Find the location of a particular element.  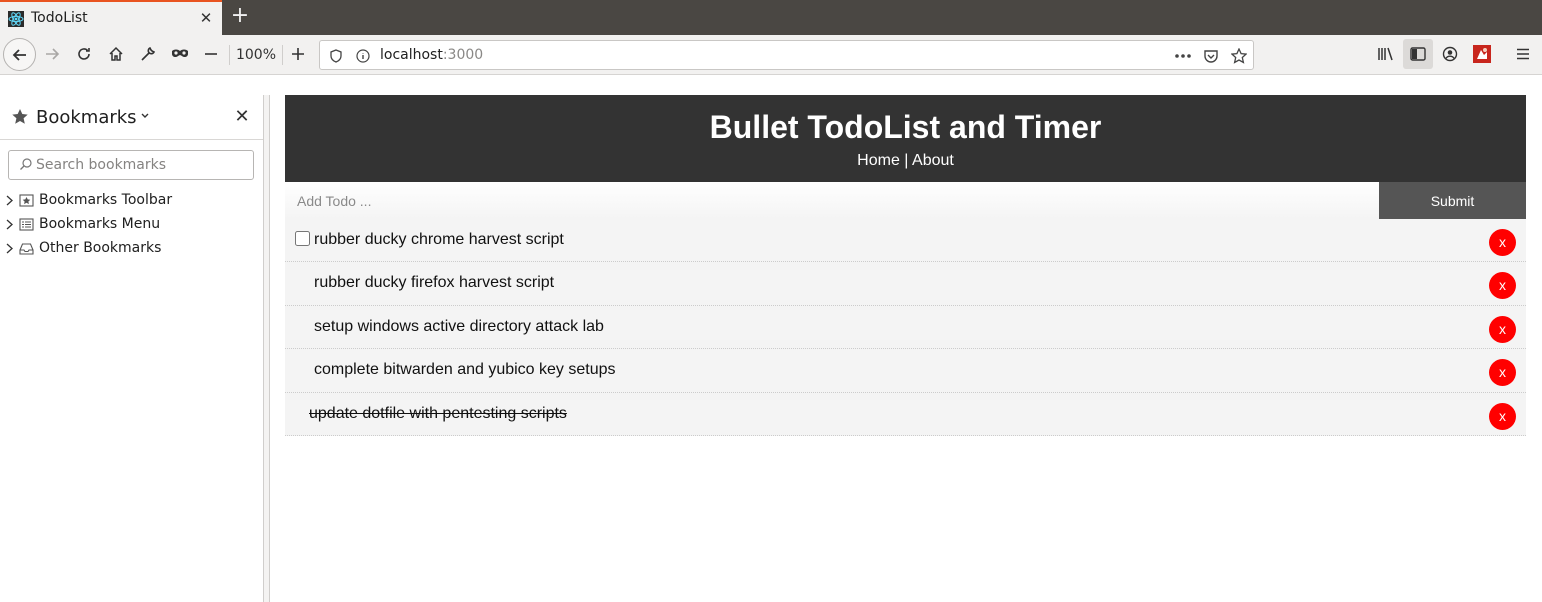

add-todo-form: Submit is located at coordinates (905, 200).